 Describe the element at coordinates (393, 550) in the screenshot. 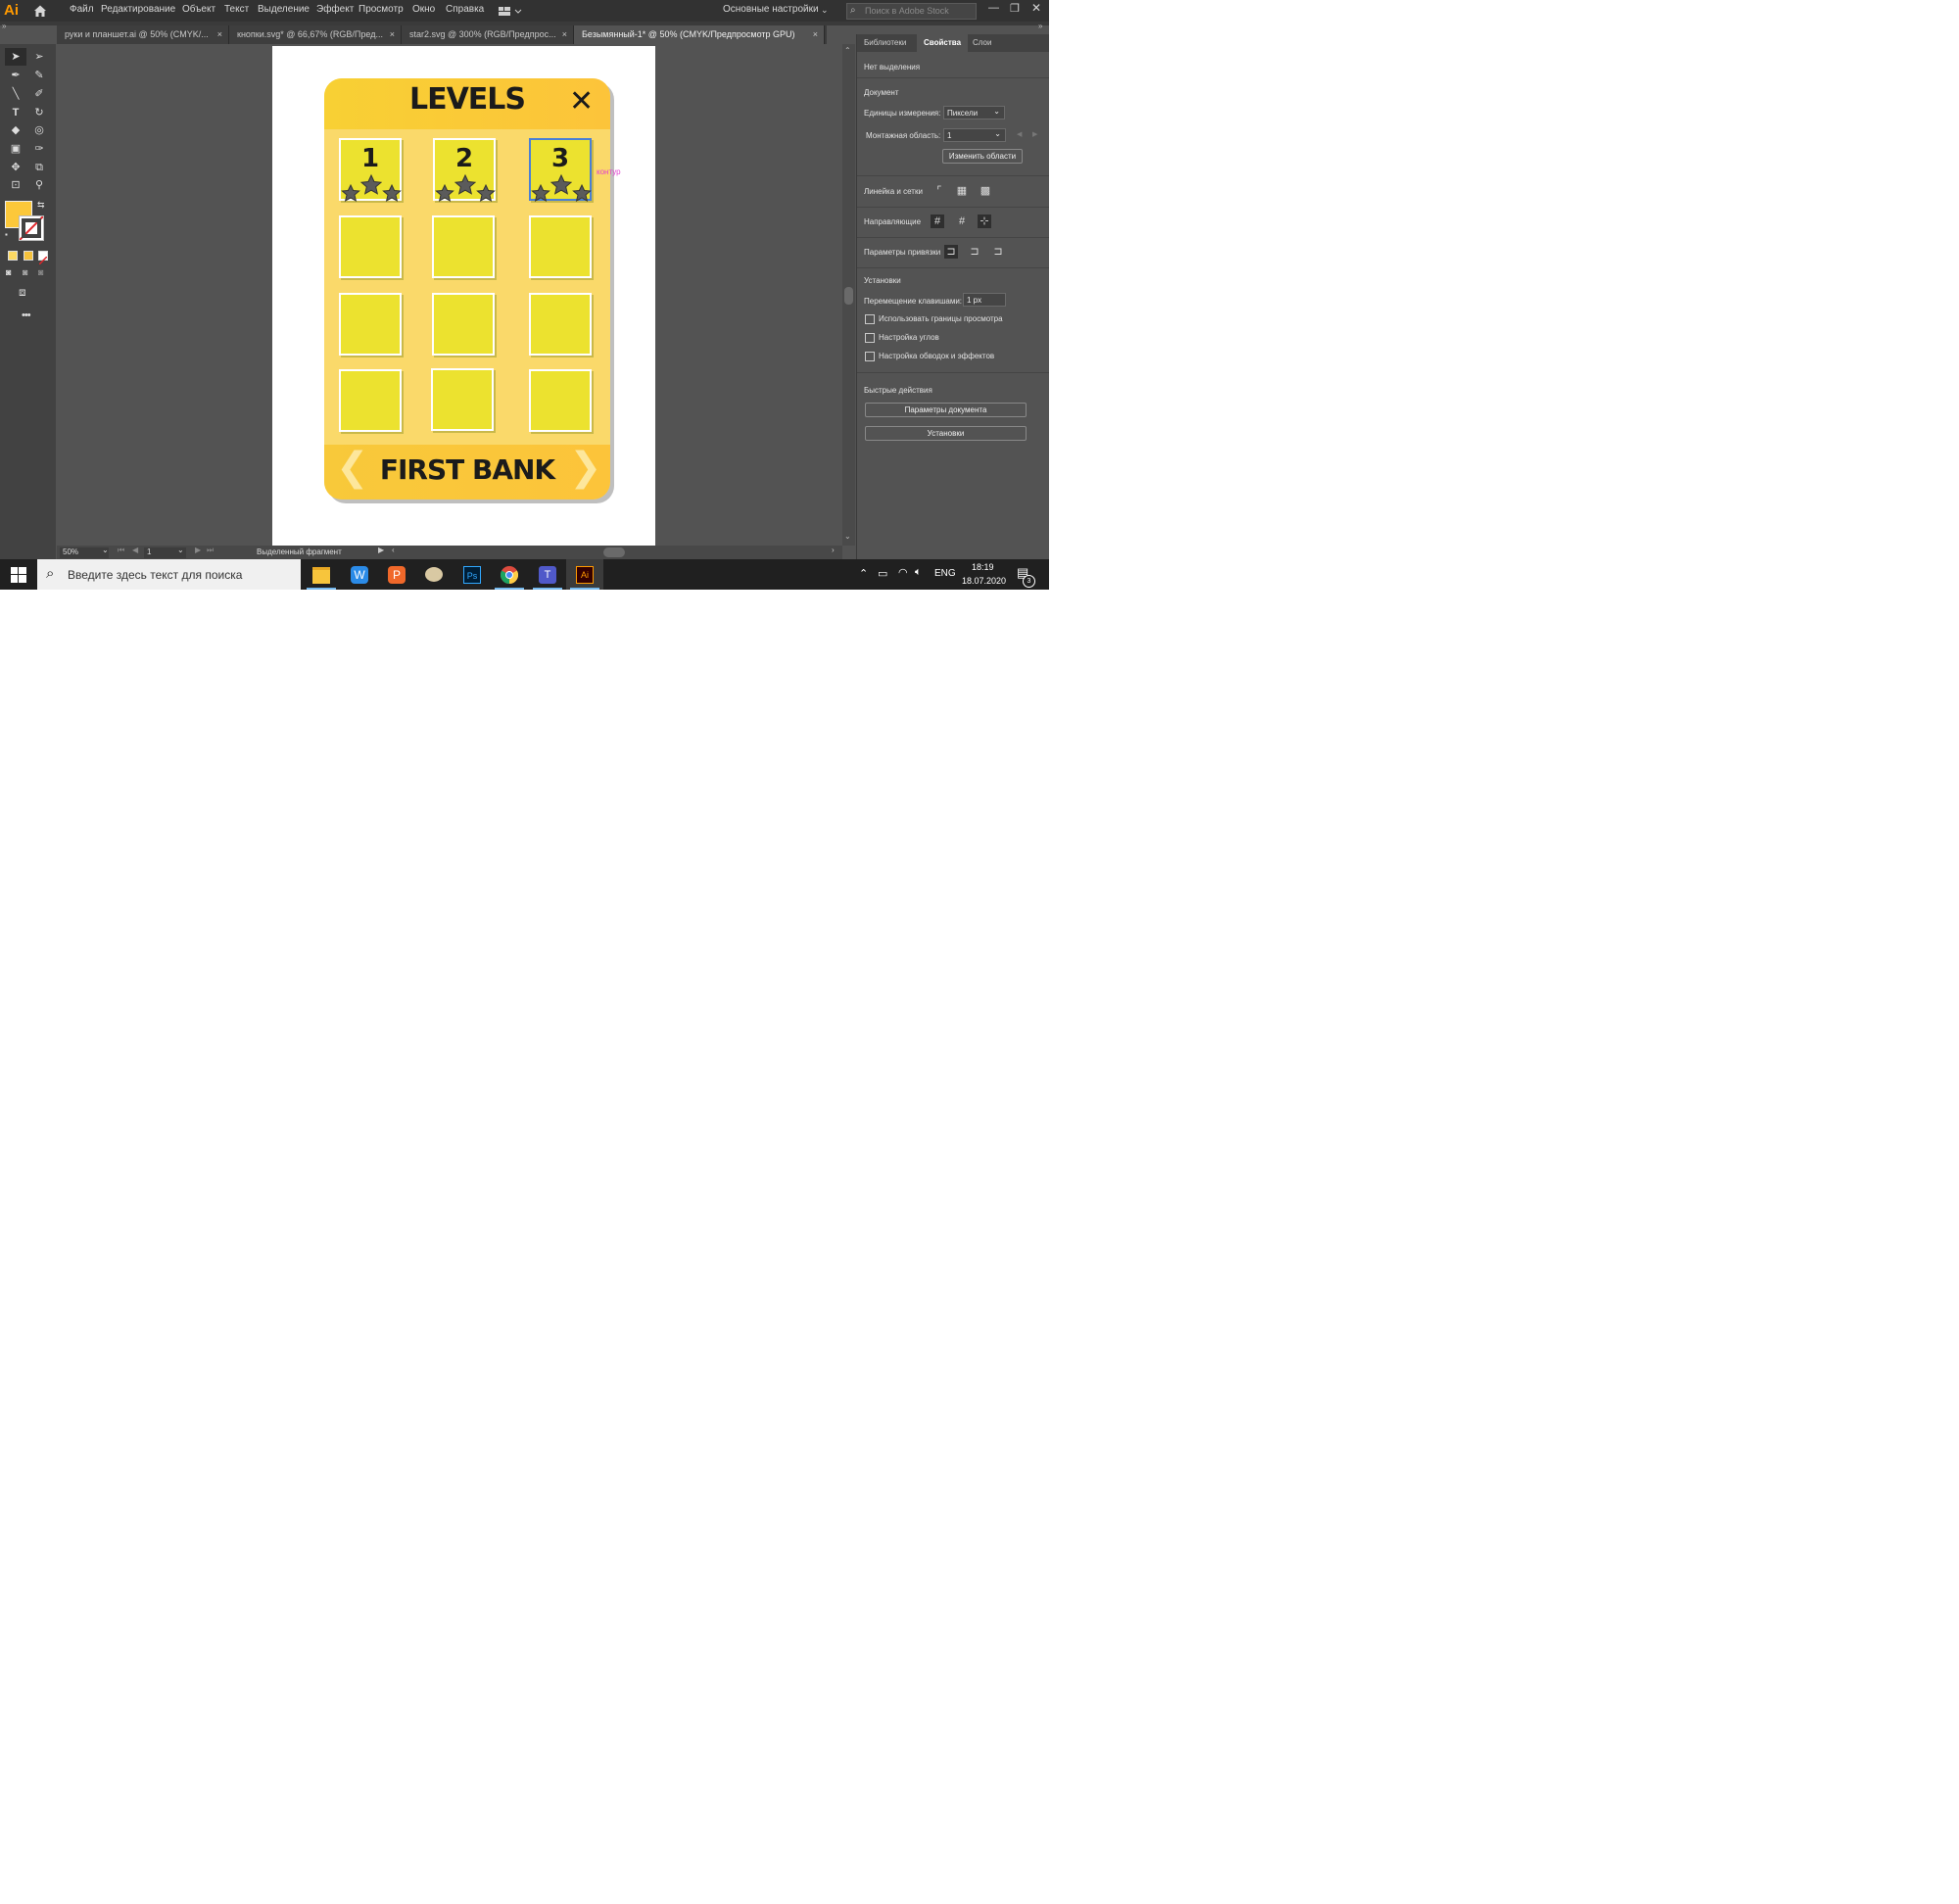

I see `scroll-left-icon: ‹` at that location.